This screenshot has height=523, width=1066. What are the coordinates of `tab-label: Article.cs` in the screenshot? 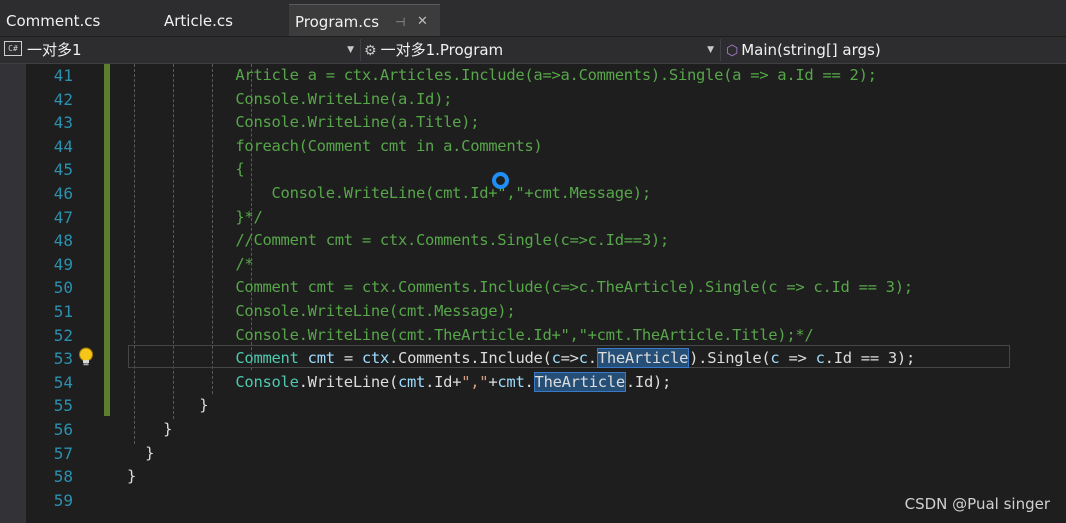 It's located at (198, 21).